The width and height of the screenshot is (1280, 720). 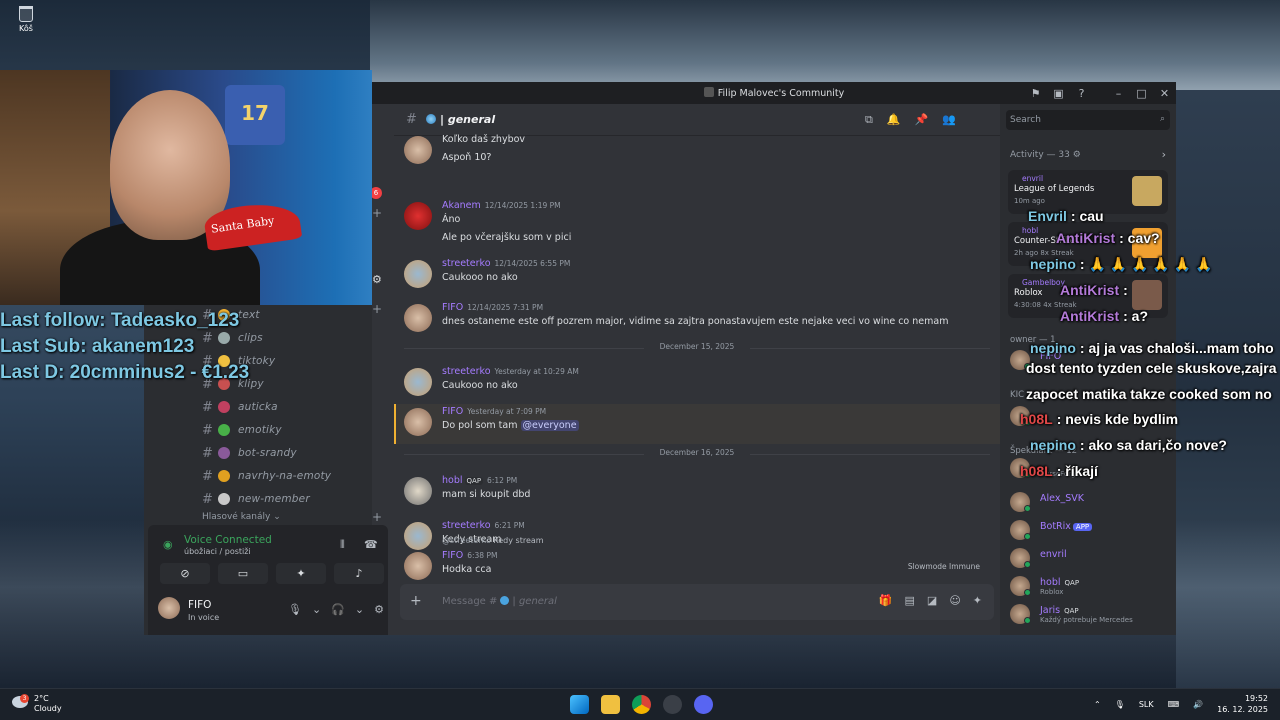 What do you see at coordinates (506, 263) in the screenshot?
I see `message-author: streeterko 12/14/2025 6:55 PM` at bounding box center [506, 263].